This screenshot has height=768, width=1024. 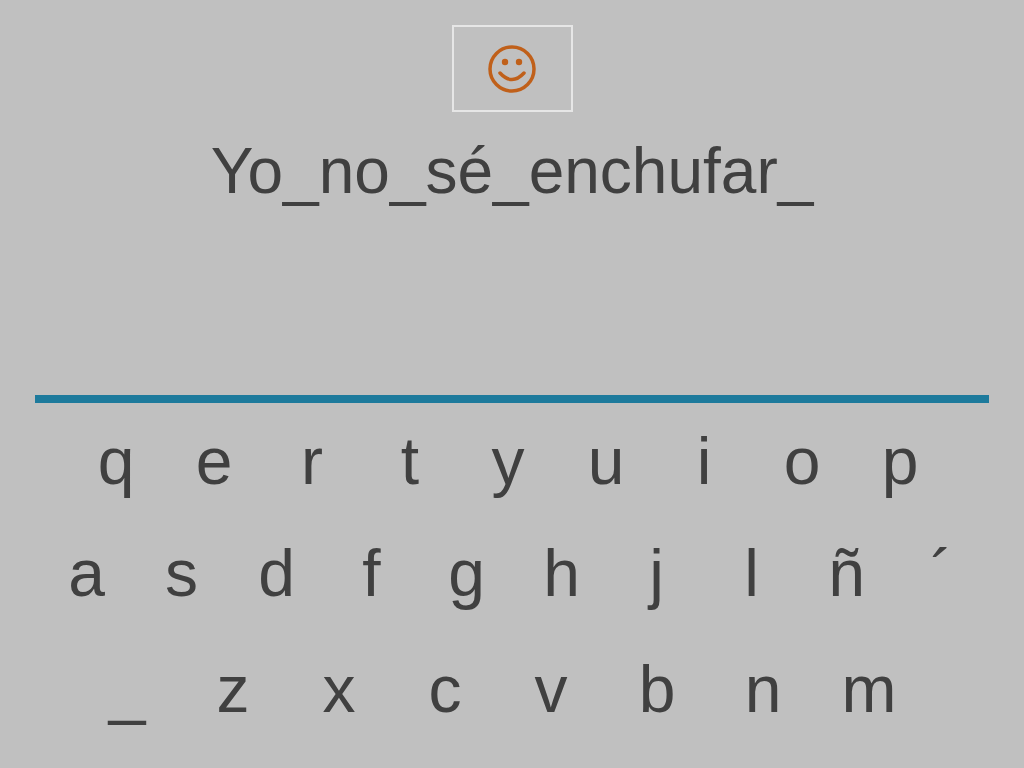 I want to click on key-button: u, so click(x=606, y=461).